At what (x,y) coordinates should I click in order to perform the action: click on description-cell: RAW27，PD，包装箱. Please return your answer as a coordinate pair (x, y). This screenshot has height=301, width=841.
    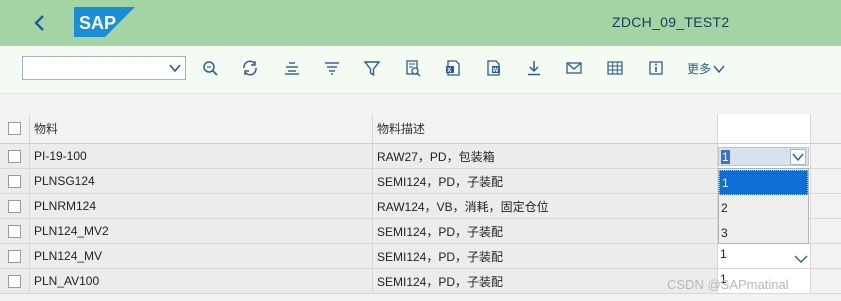
    Looking at the image, I should click on (544, 156).